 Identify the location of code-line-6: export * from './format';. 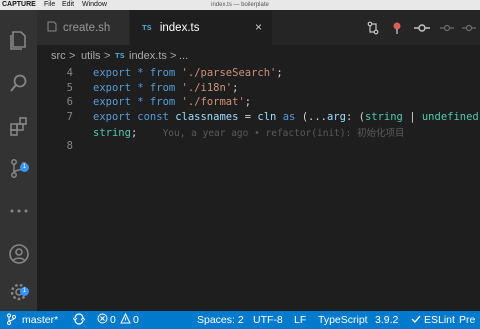
(172, 102).